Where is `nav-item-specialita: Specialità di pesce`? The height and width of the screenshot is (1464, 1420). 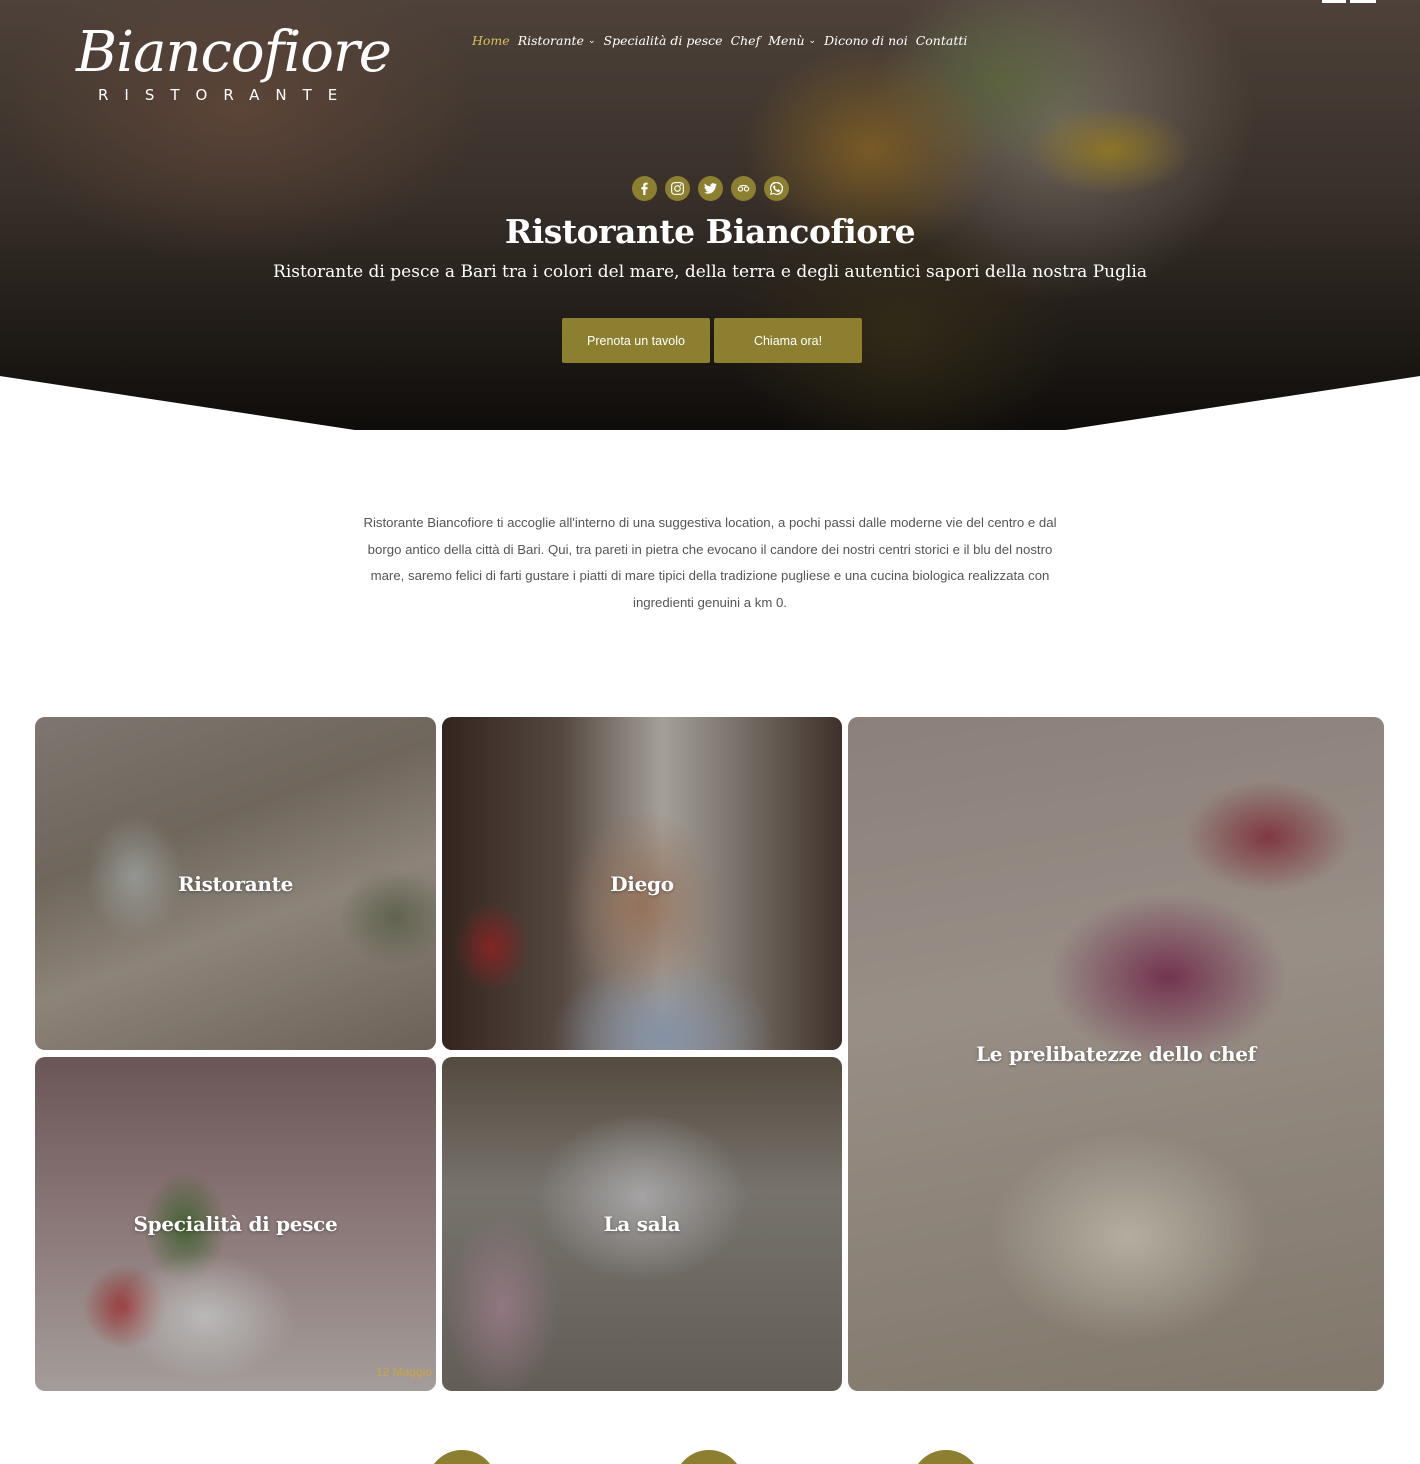
nav-item-specialita: Specialità di pesce is located at coordinates (663, 40).